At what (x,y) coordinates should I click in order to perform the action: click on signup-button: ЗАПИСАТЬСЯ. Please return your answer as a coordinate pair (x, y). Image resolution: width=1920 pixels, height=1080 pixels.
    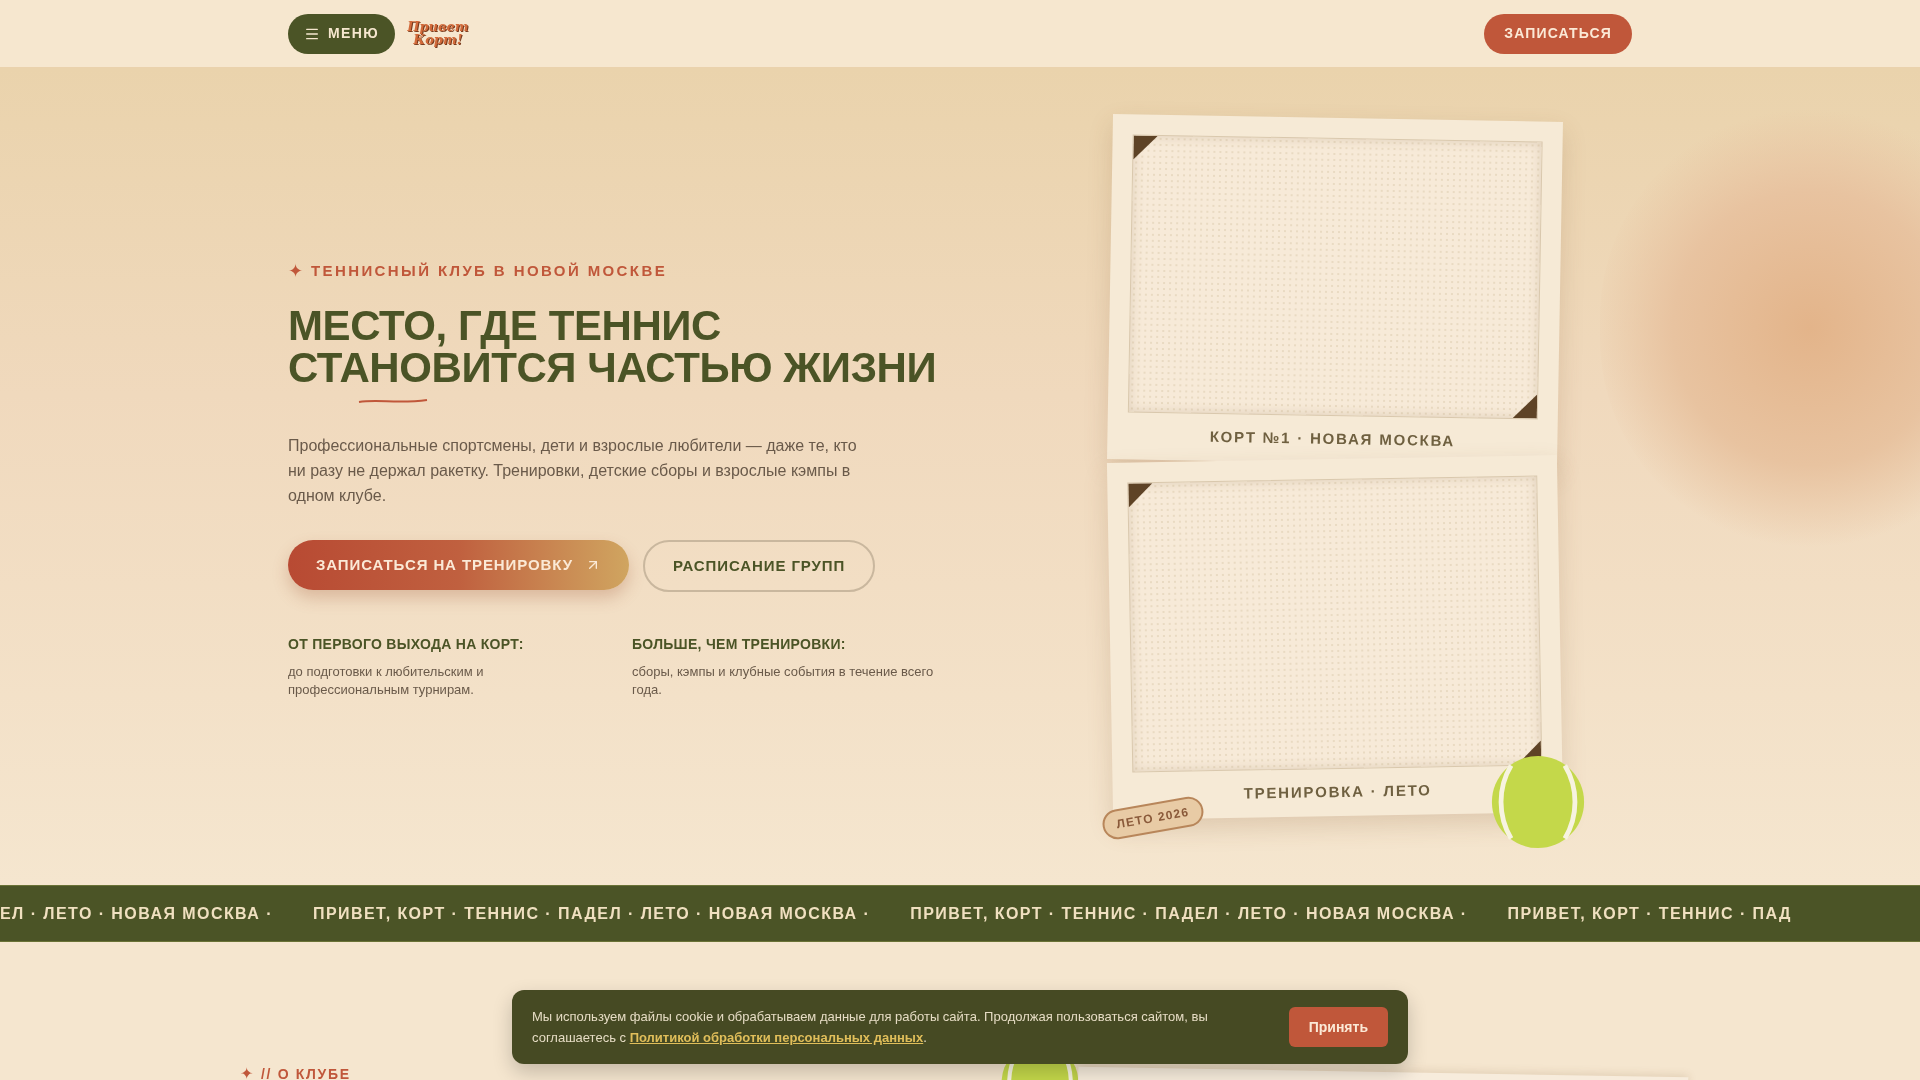
    Looking at the image, I should click on (1558, 33).